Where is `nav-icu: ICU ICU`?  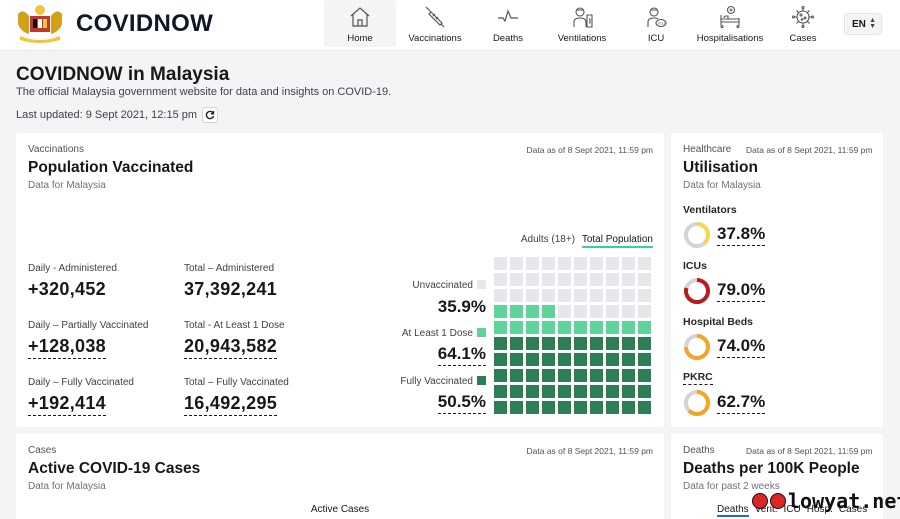
nav-icu: ICU ICU is located at coordinates (656, 23).